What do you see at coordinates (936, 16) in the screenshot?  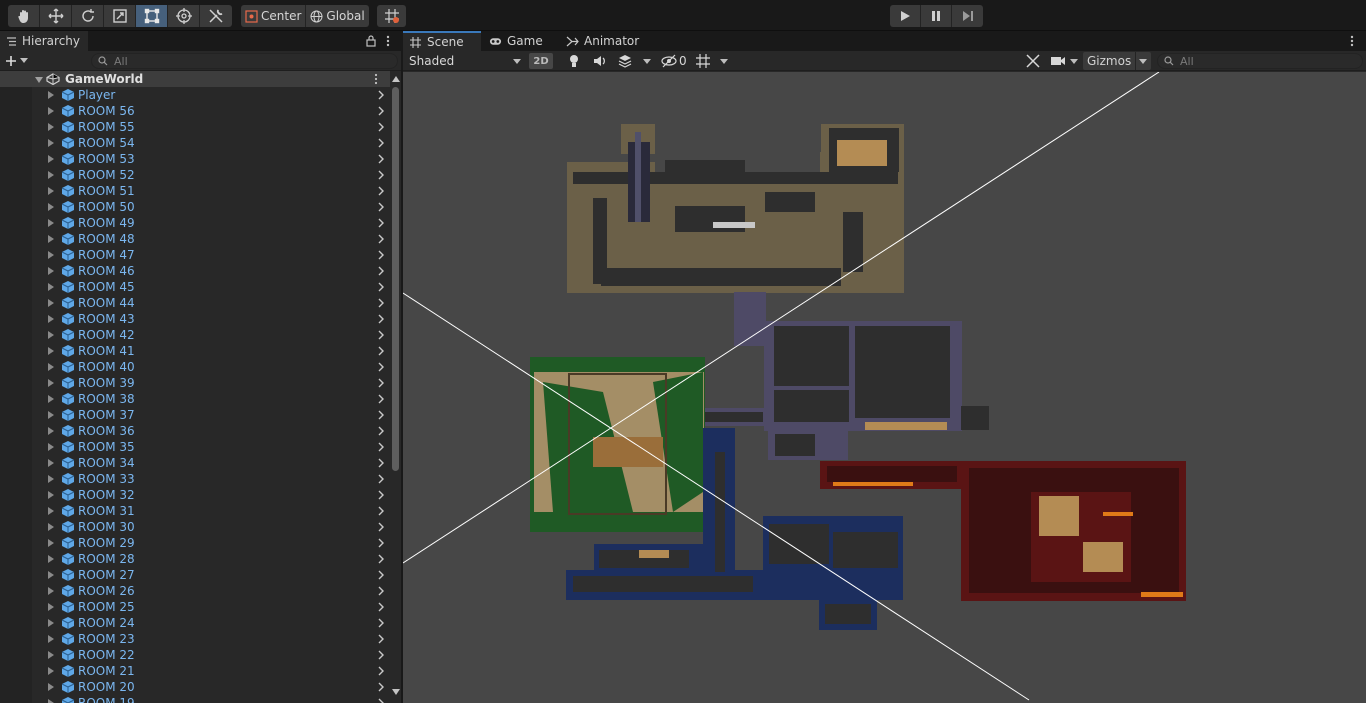 I see `pause-icon` at bounding box center [936, 16].